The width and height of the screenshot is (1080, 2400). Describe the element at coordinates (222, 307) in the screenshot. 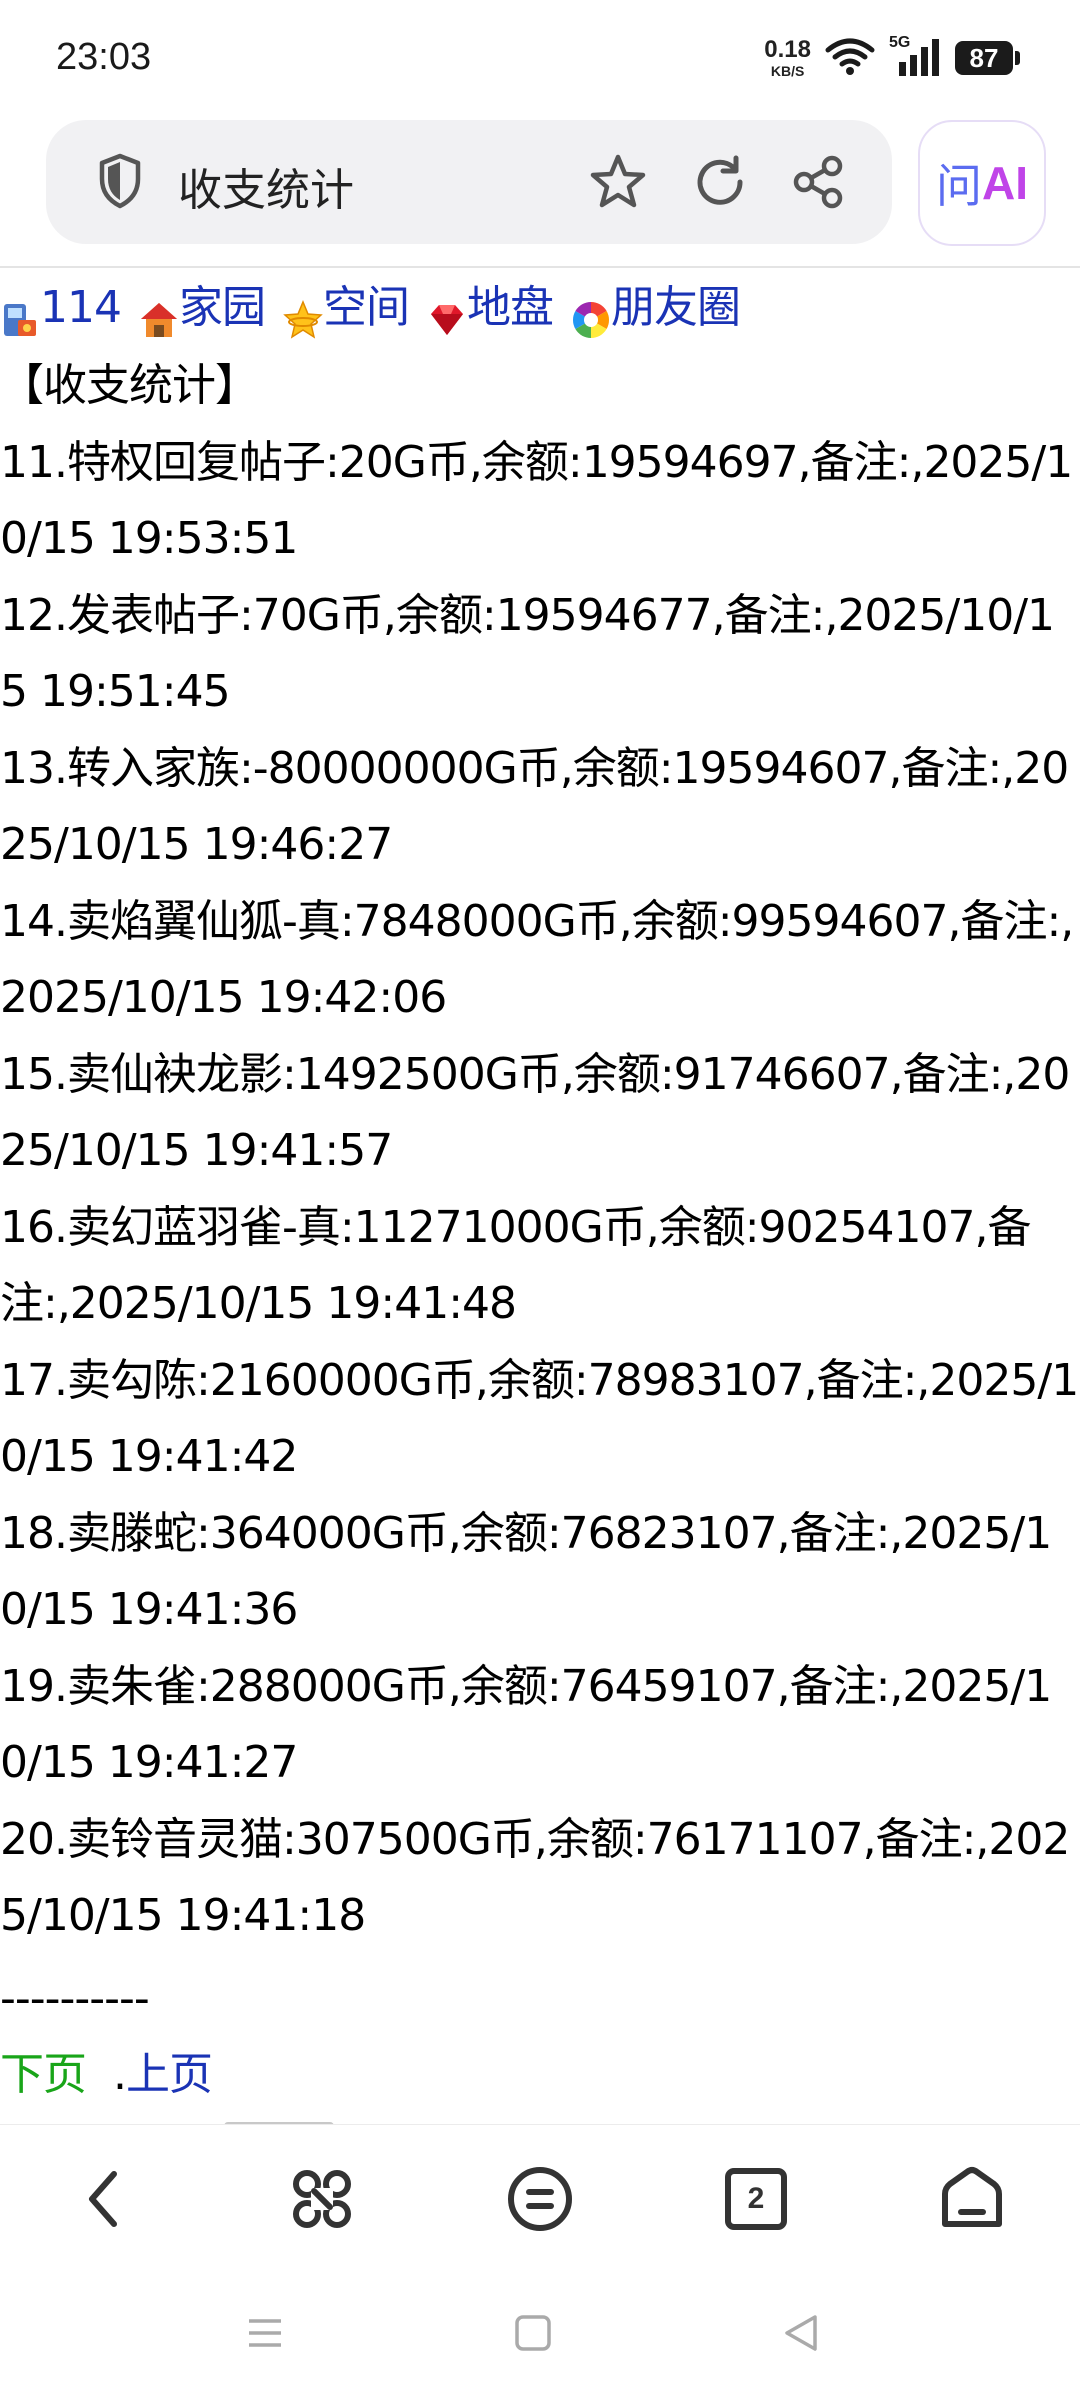

I see `nav-link-label: 家园` at that location.